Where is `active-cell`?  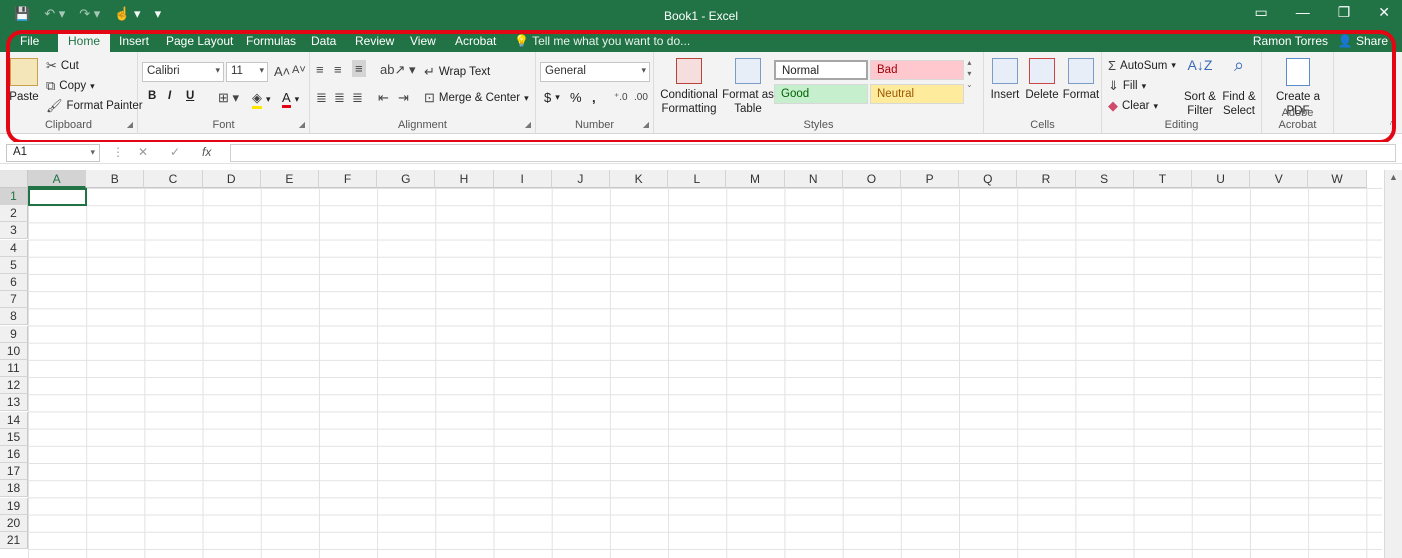 active-cell is located at coordinates (57, 197).